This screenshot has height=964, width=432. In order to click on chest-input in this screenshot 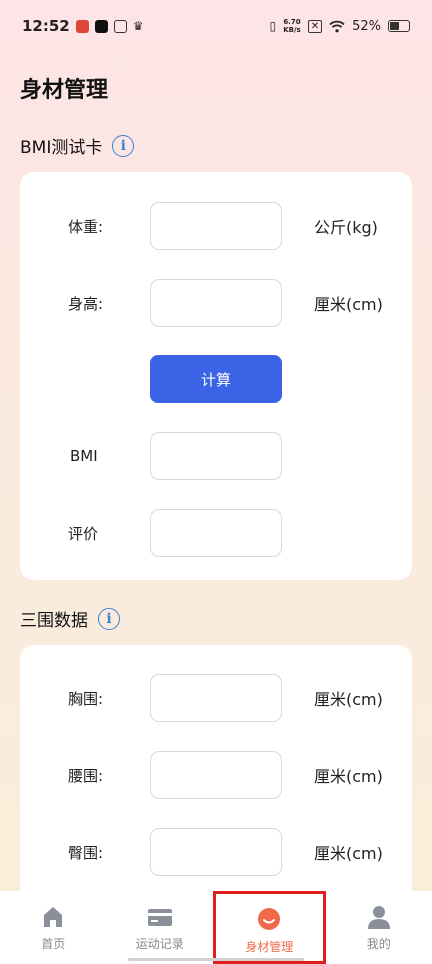, I will do `click(216, 698)`.